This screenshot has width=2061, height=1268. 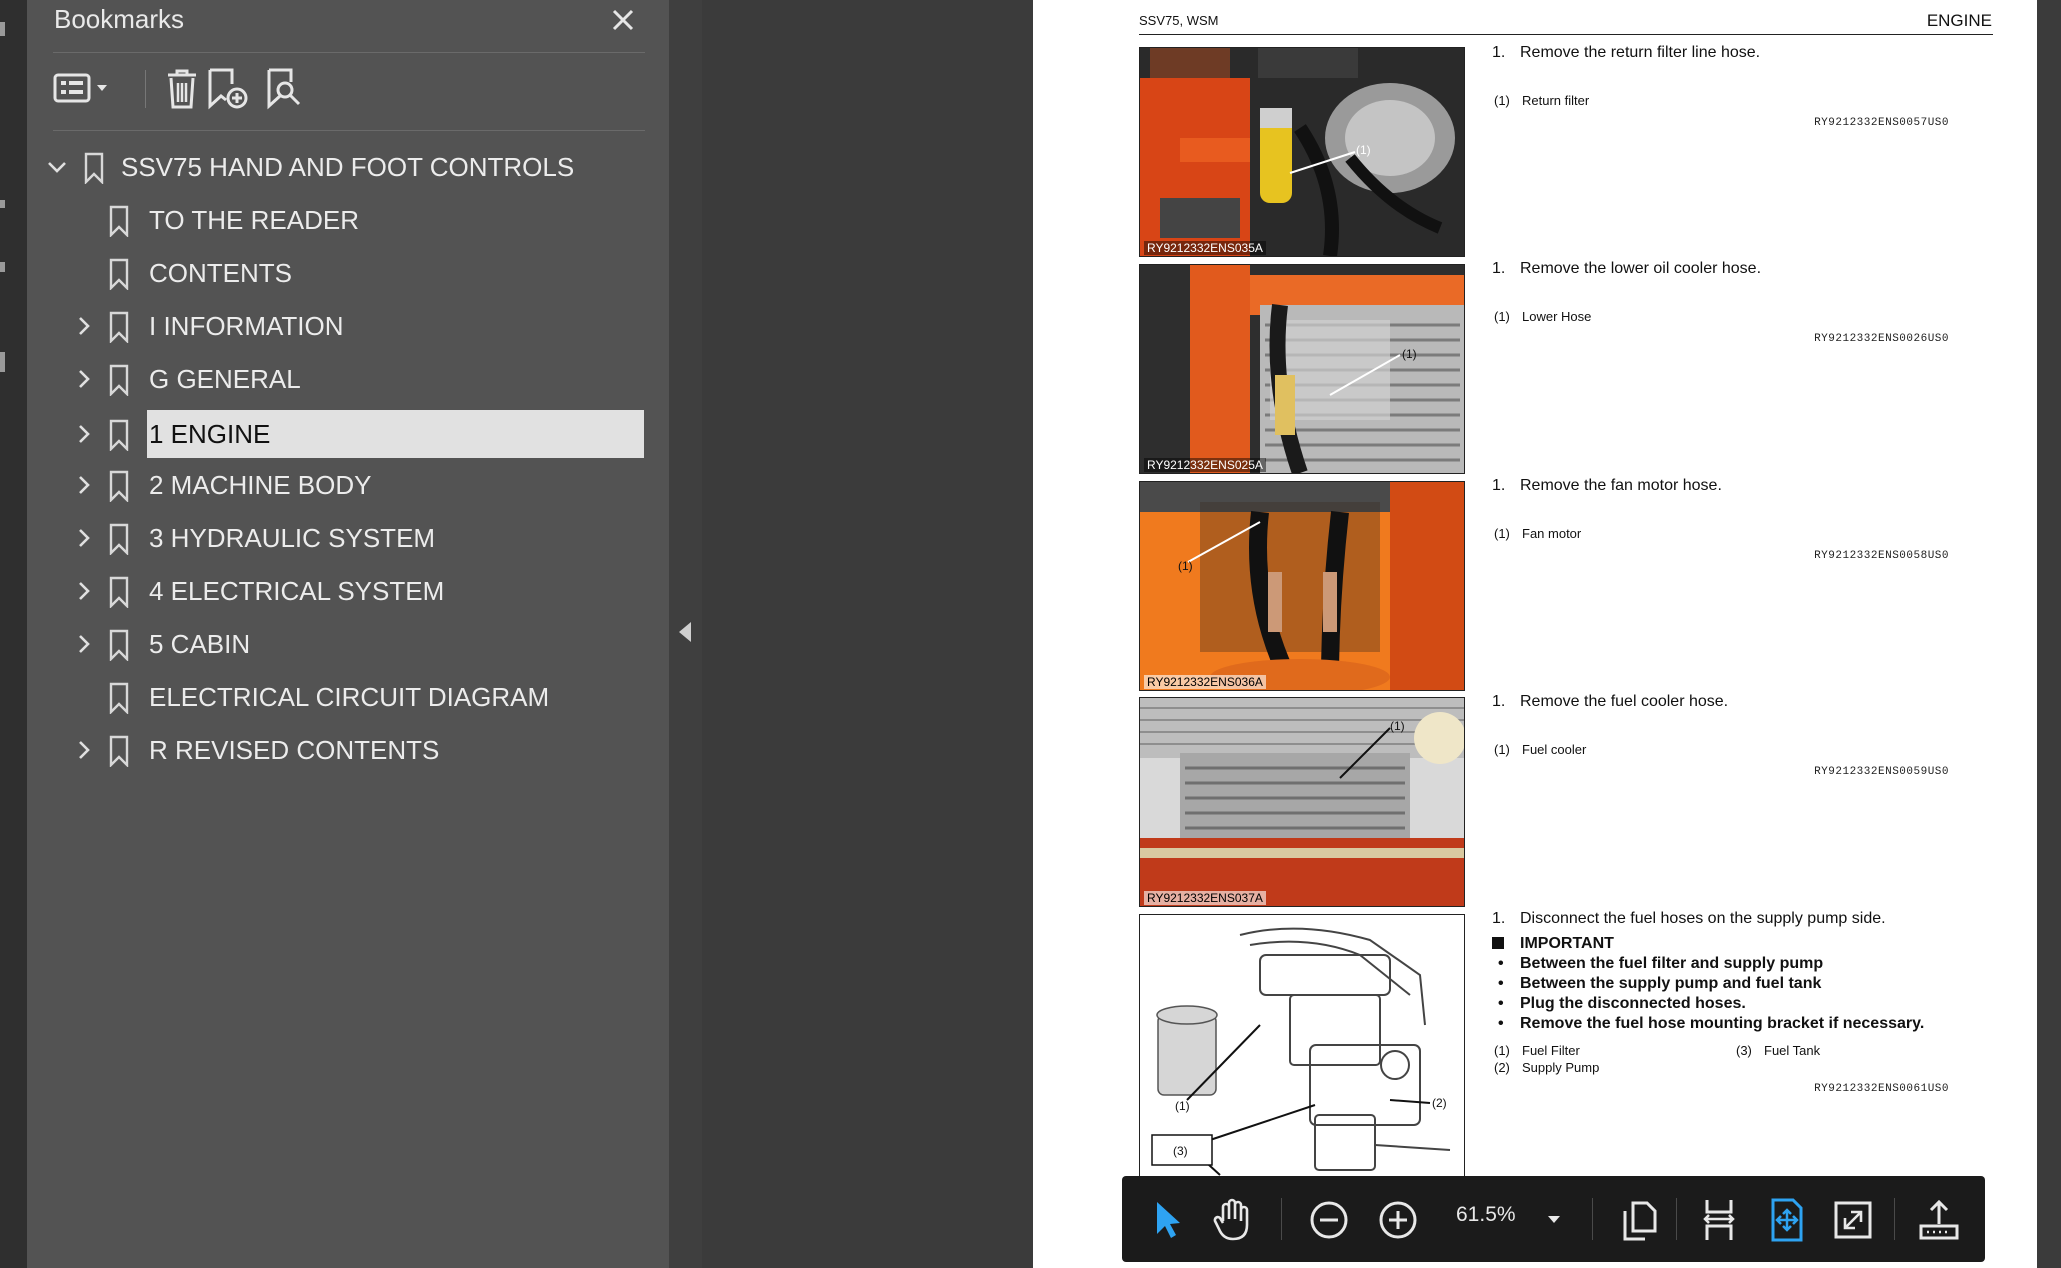 I want to click on vertical-scrollbar, so click(x=2049, y=634).